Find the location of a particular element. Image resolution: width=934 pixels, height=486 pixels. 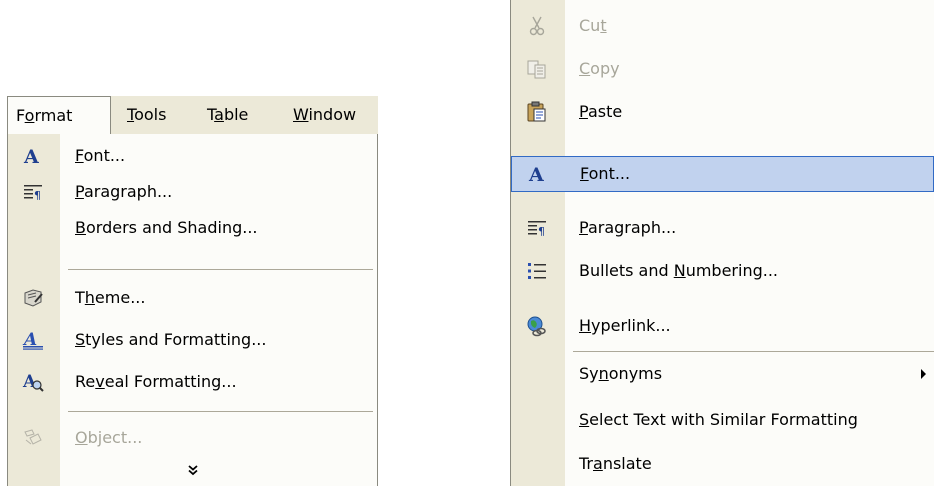

menu-item-cut: Cut is located at coordinates (722, 26).